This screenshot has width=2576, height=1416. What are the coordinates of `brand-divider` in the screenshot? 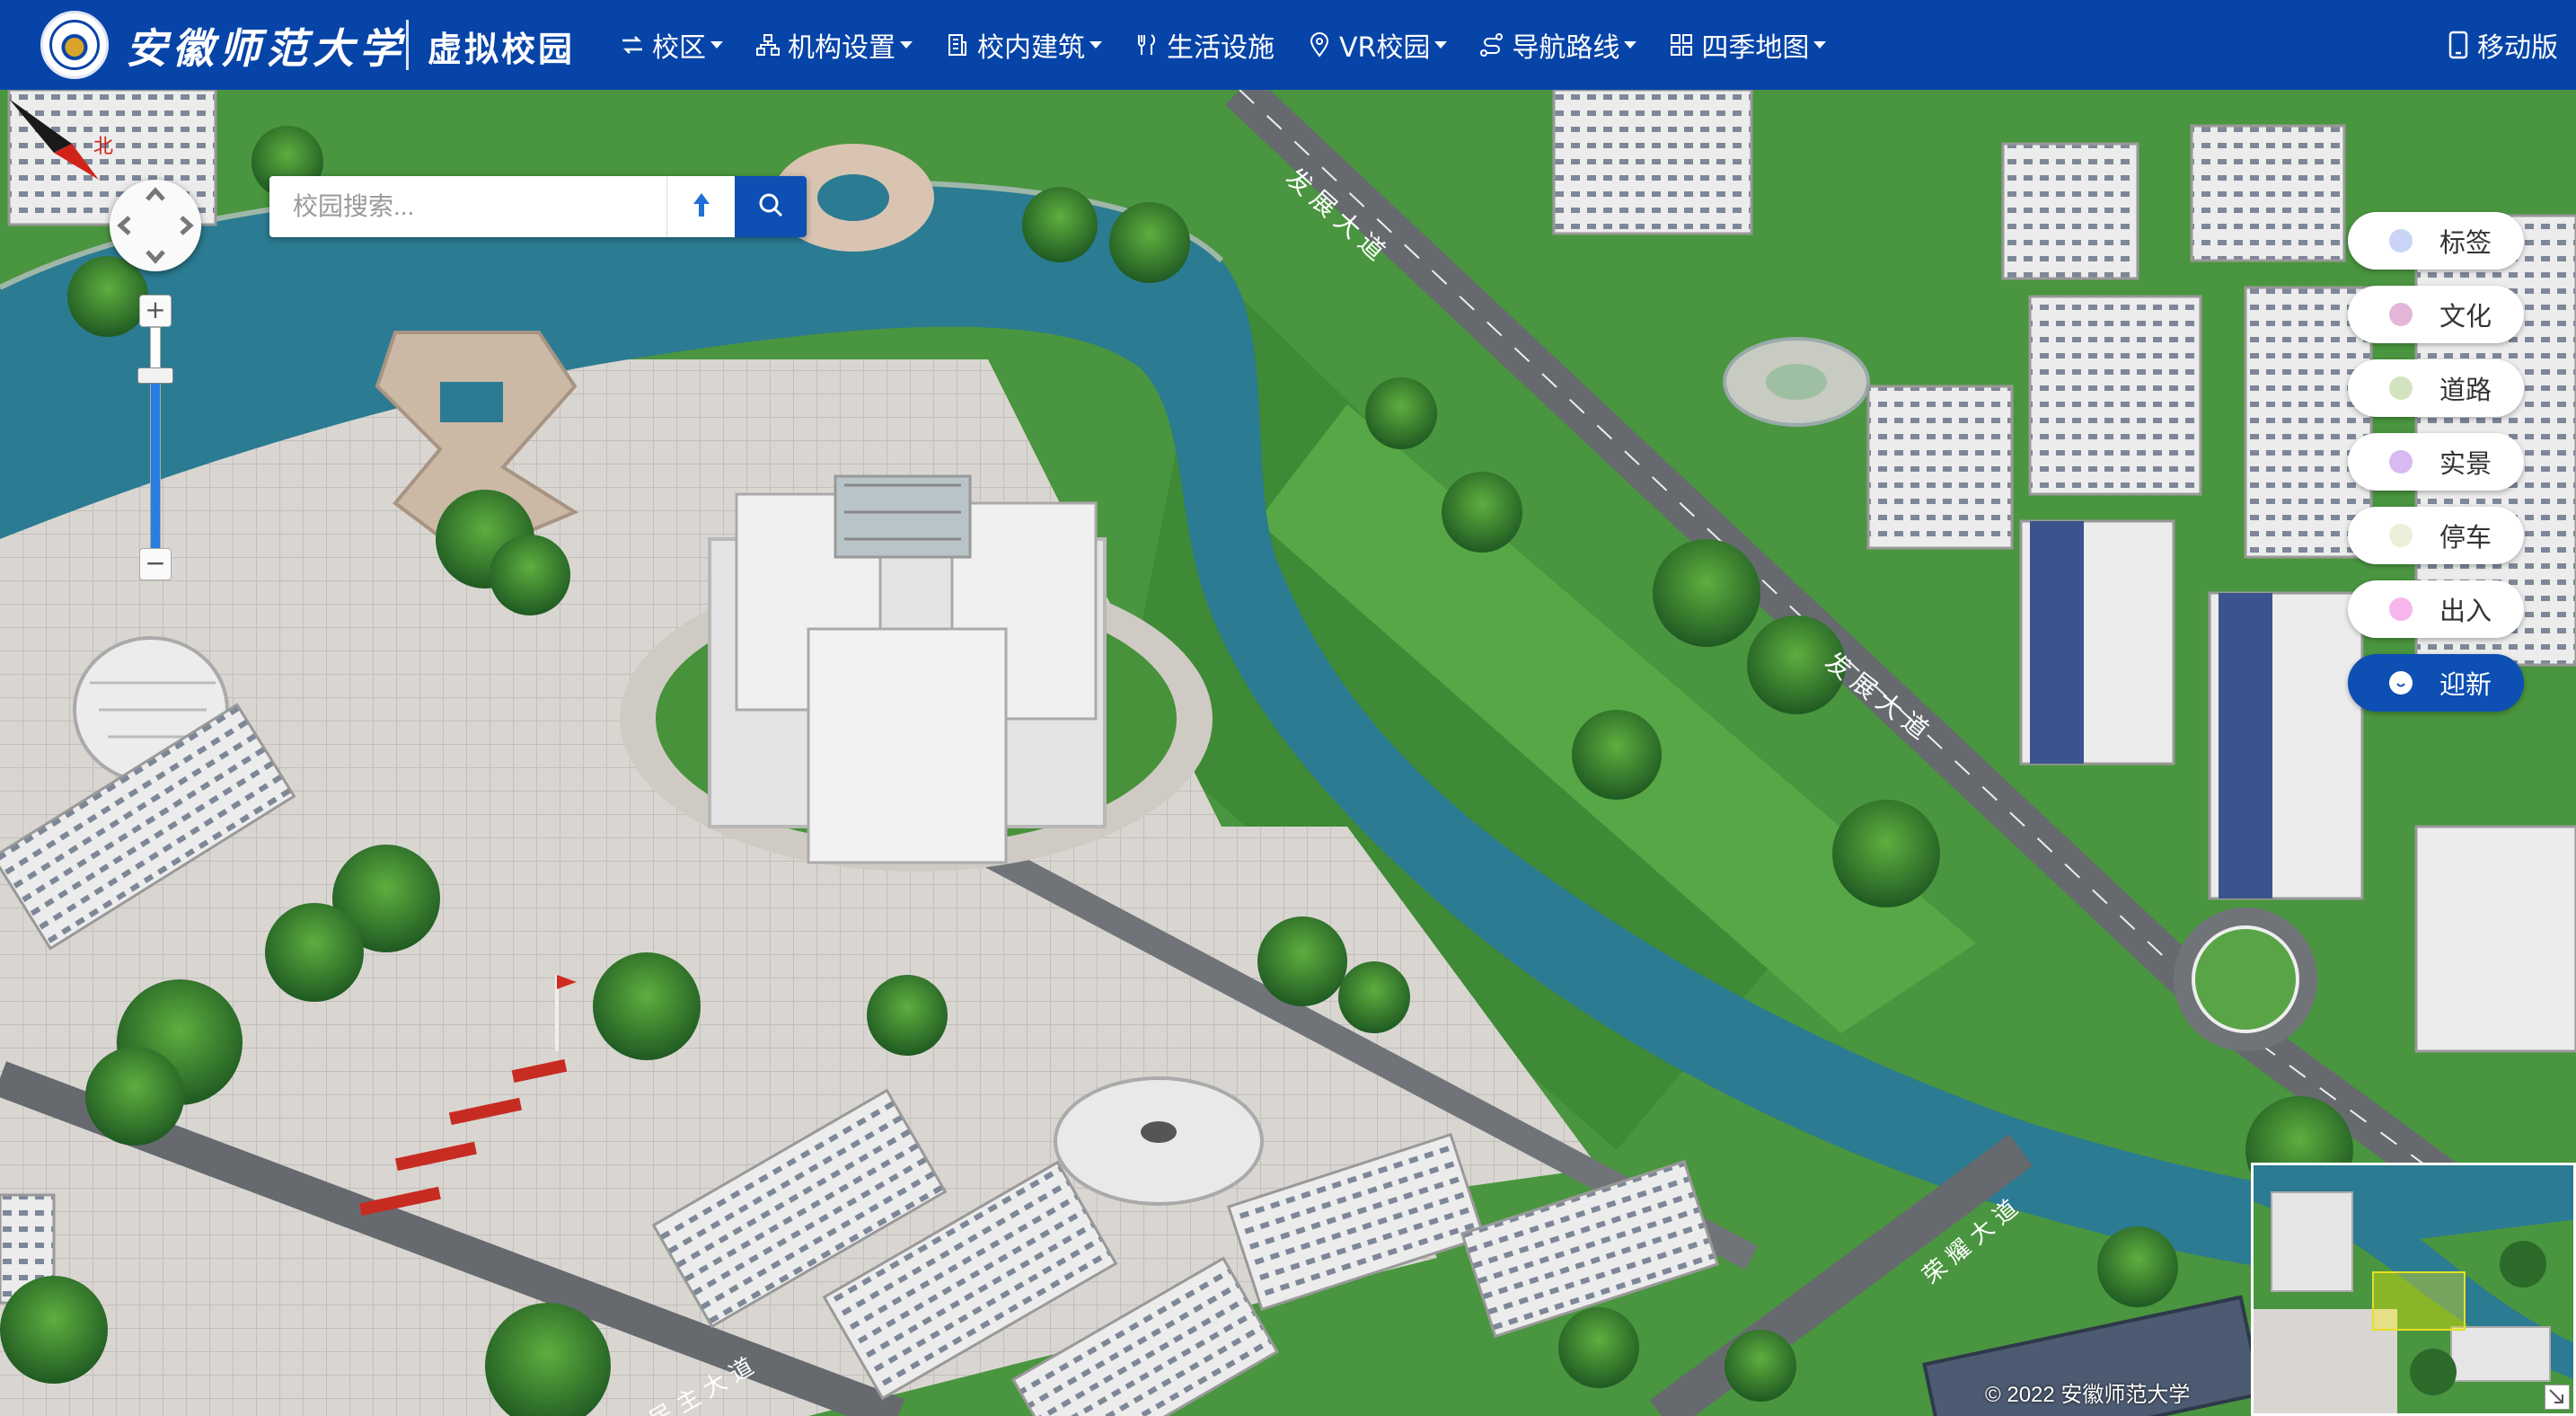 It's located at (407, 45).